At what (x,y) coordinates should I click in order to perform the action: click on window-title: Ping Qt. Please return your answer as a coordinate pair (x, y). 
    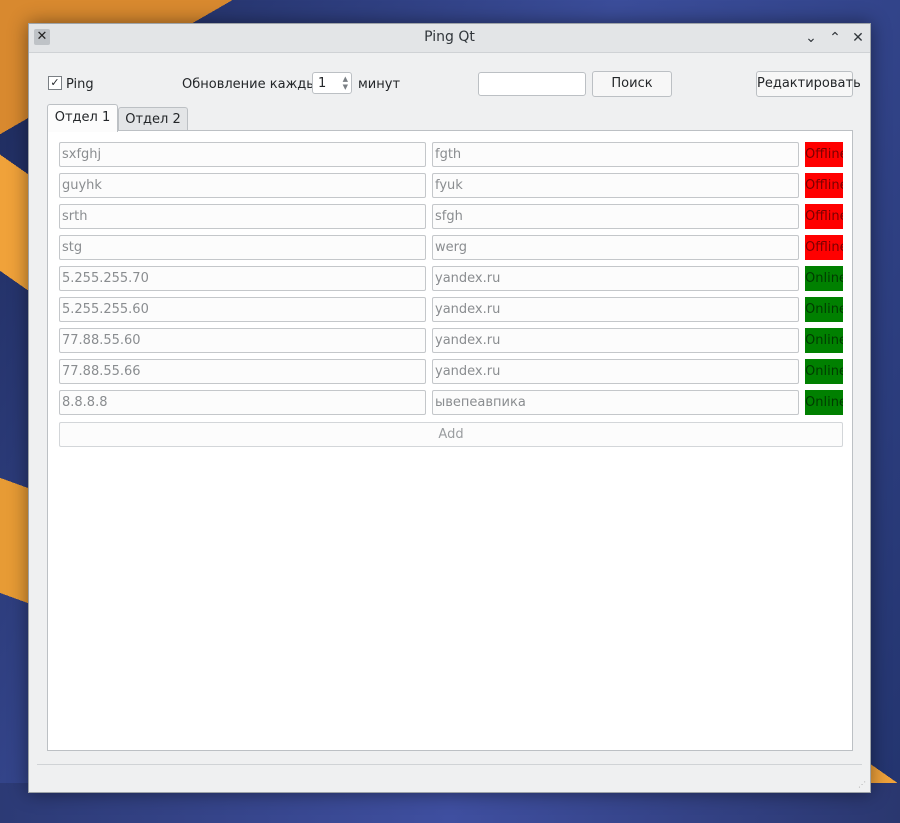
    Looking at the image, I should click on (449, 37).